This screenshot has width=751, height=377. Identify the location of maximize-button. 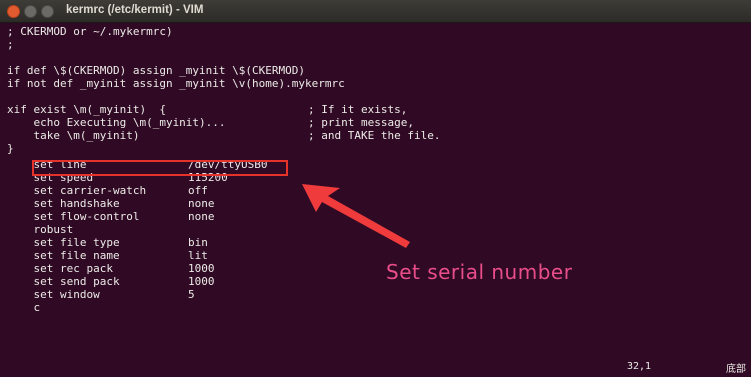
(47, 11).